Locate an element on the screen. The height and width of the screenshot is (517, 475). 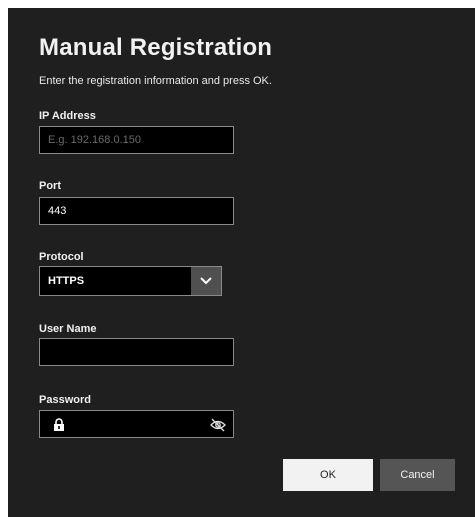
ip-address-placeholder: E.g. 192.168.0.150 is located at coordinates (94, 140).